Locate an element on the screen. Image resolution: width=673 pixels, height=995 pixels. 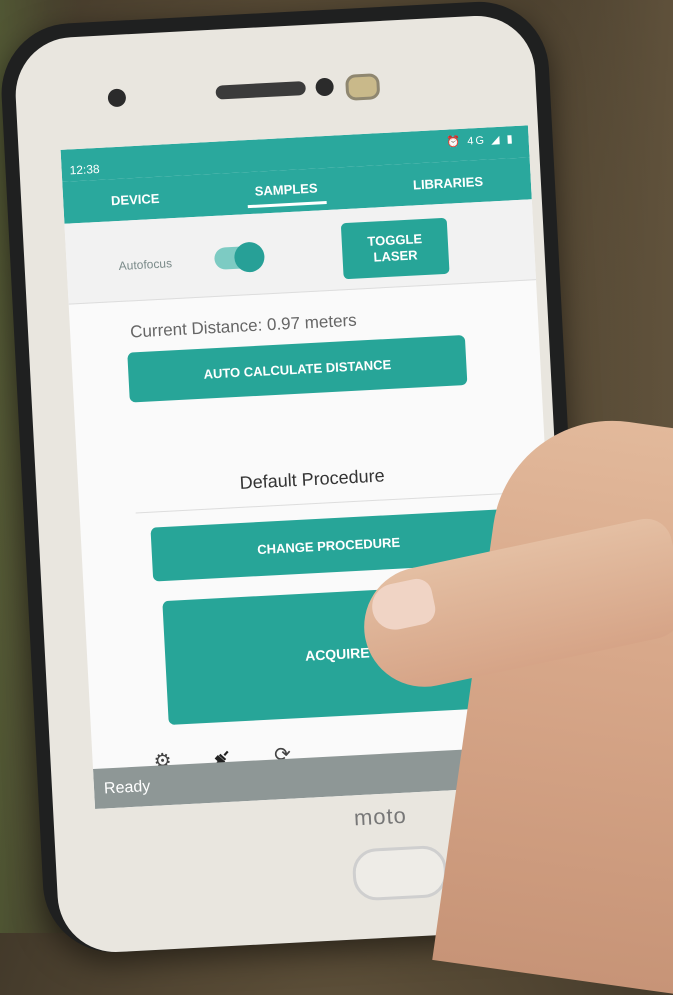
brand-logo: moto is located at coordinates (380, 816).